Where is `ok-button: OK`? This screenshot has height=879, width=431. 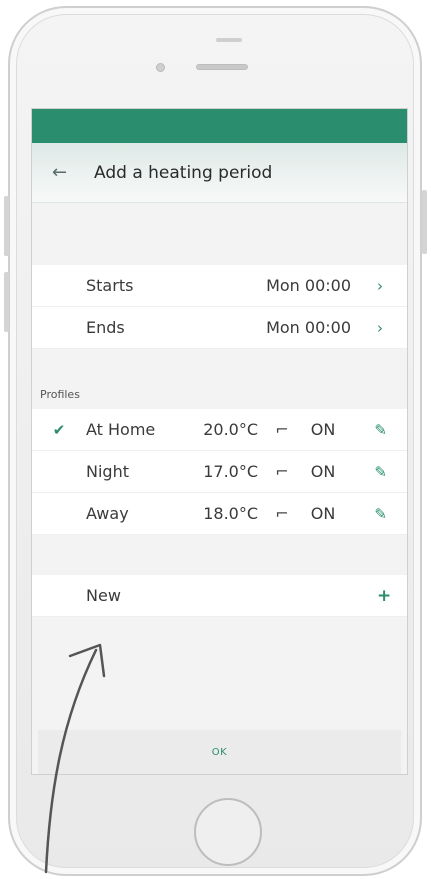
ok-button: OK is located at coordinates (219, 752).